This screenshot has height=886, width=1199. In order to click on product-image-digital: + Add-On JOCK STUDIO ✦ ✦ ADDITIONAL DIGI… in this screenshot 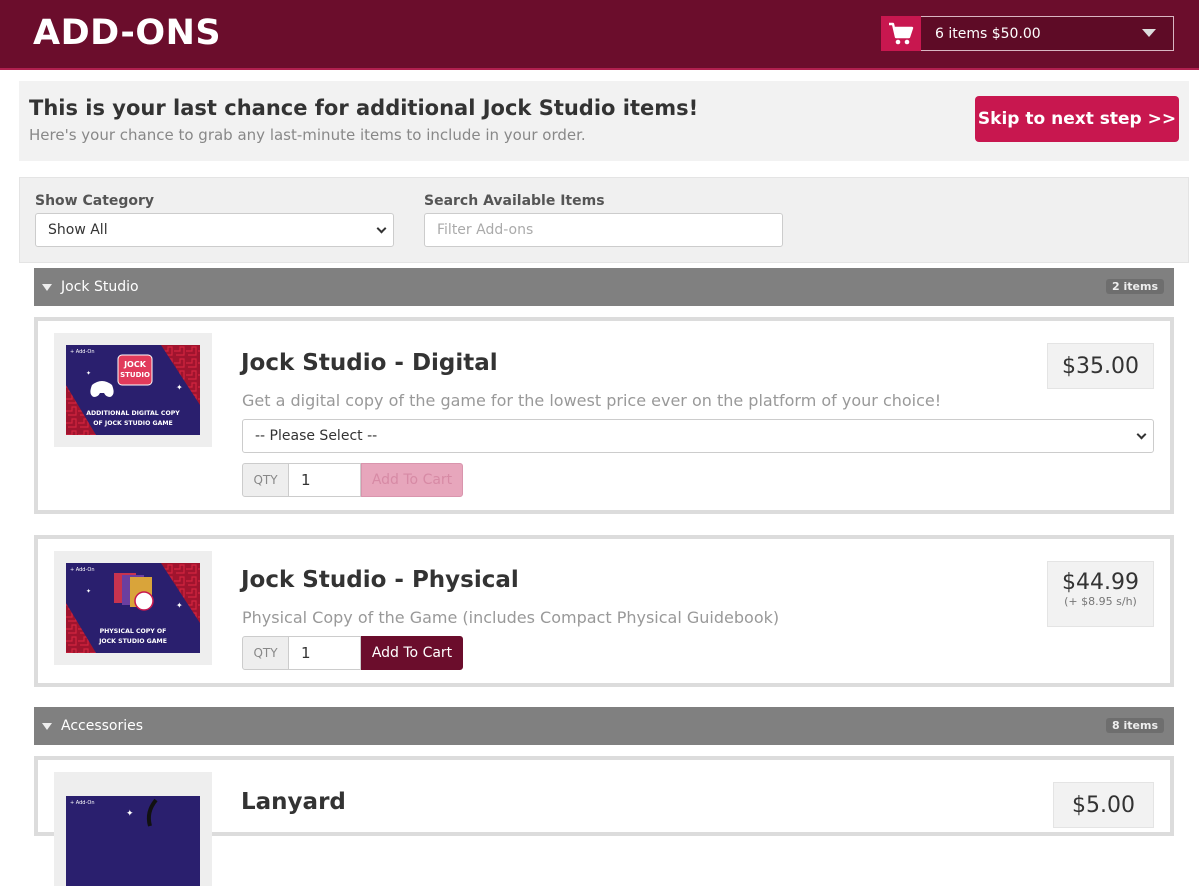, I will do `click(133, 390)`.